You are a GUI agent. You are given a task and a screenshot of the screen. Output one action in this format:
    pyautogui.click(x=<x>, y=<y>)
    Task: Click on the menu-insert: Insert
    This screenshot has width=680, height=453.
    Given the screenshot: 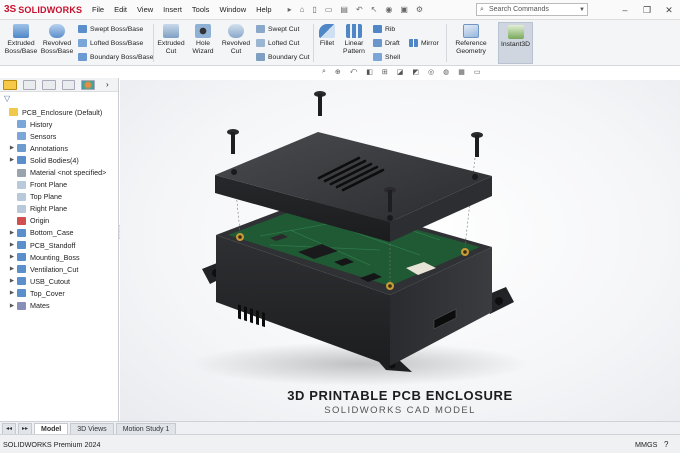 What is the action you would take?
    pyautogui.click(x=172, y=9)
    